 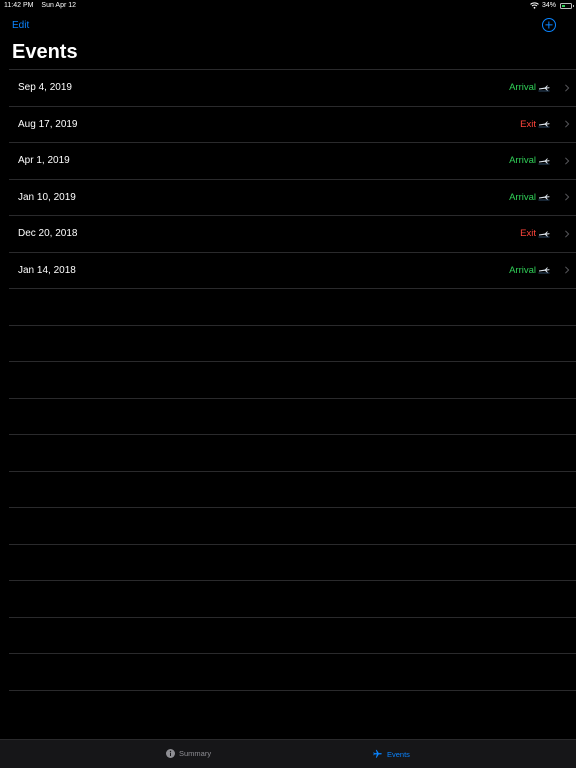 I want to click on battery-icon, so click(x=567, y=5).